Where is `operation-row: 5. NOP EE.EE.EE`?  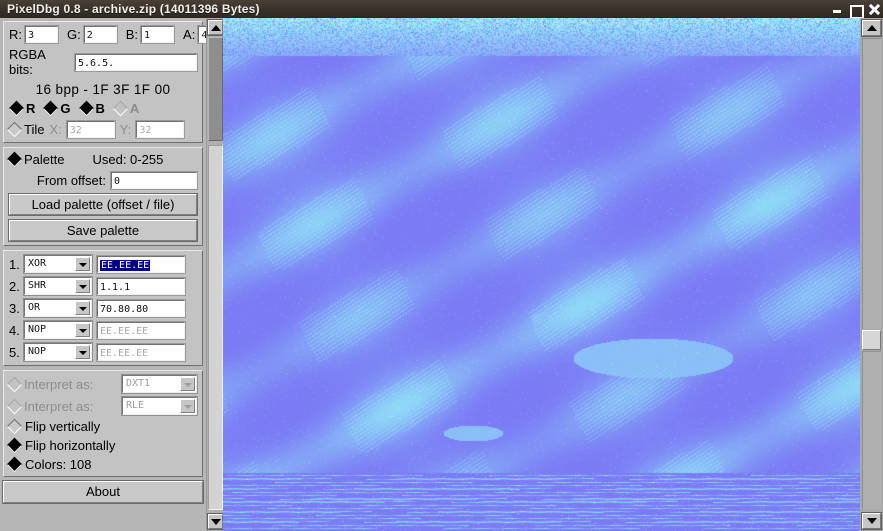 operation-row: 5. NOP EE.EE.EE is located at coordinates (103, 352).